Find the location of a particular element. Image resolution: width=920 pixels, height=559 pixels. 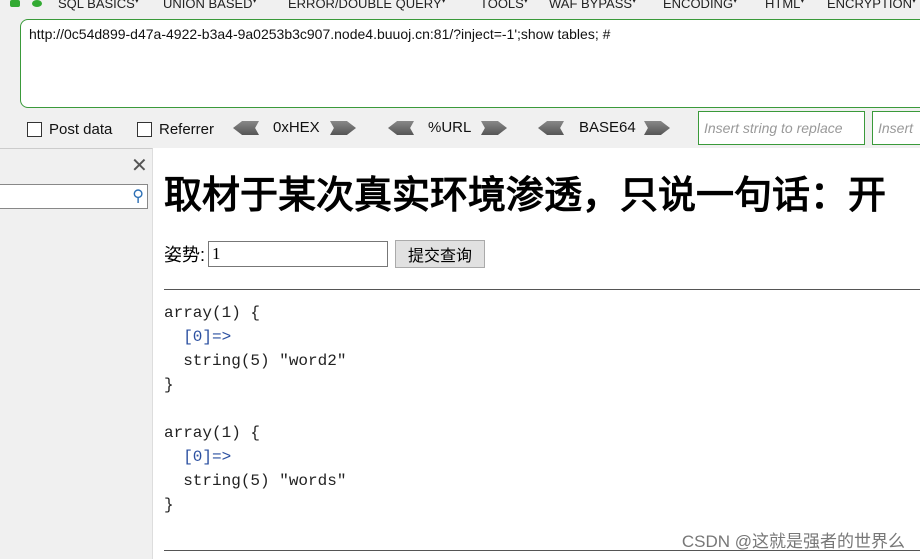

referrer-label: Referrer is located at coordinates (187, 129).